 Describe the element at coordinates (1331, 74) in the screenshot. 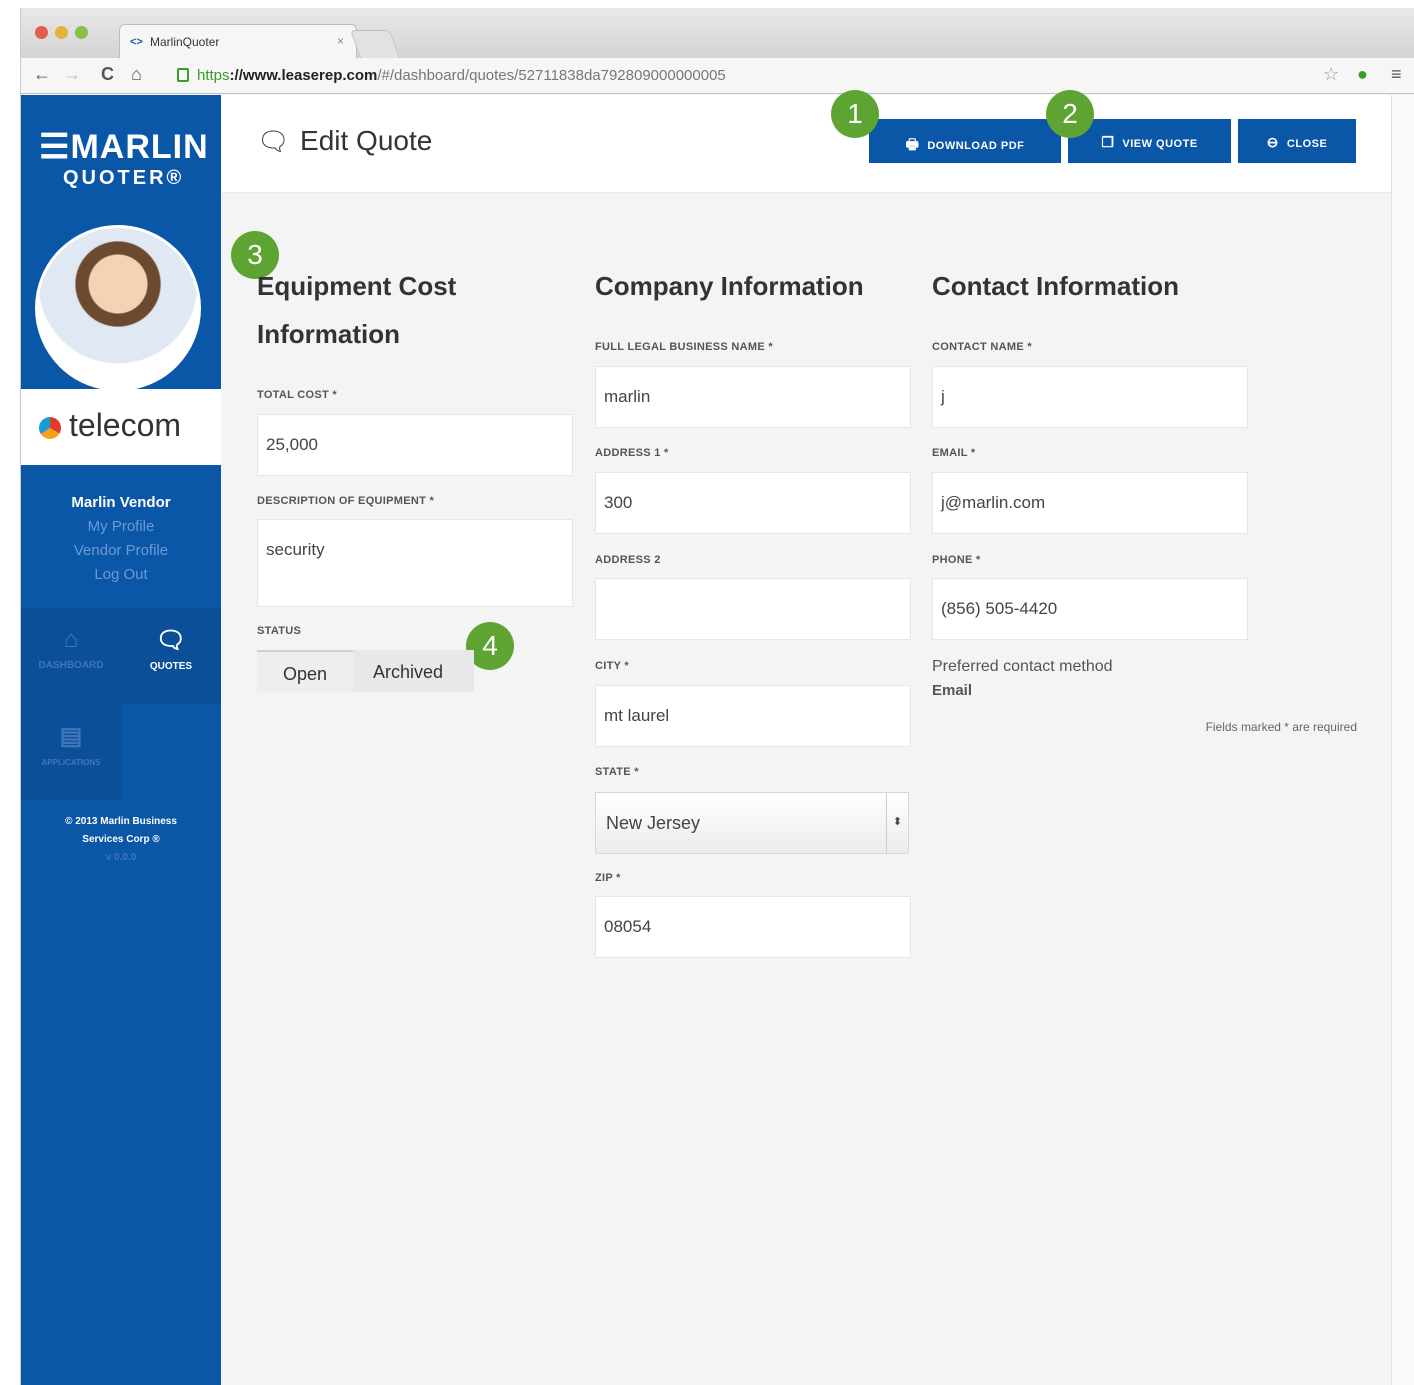

I see `bookmark-star-icon: ☆` at that location.